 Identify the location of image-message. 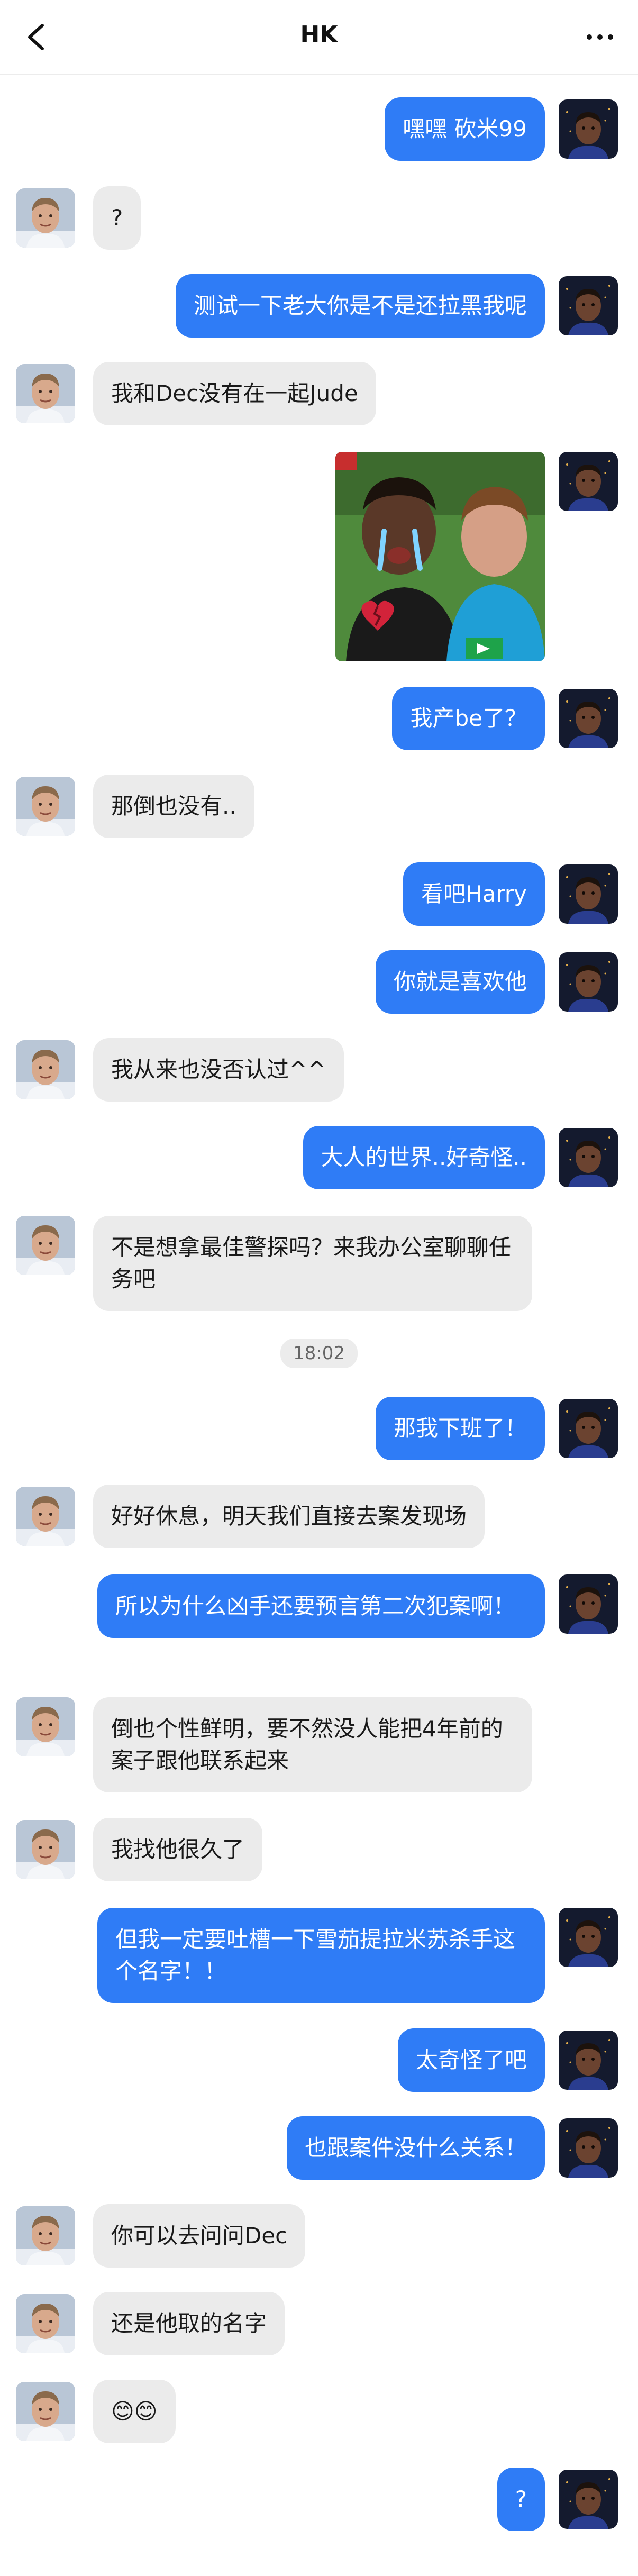
(440, 556).